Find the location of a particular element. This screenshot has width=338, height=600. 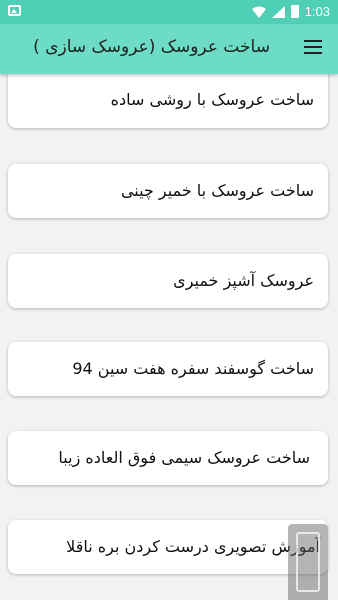

list-item-label: ساخت گوسفند سفره هفت سین 94 is located at coordinates (193, 368).